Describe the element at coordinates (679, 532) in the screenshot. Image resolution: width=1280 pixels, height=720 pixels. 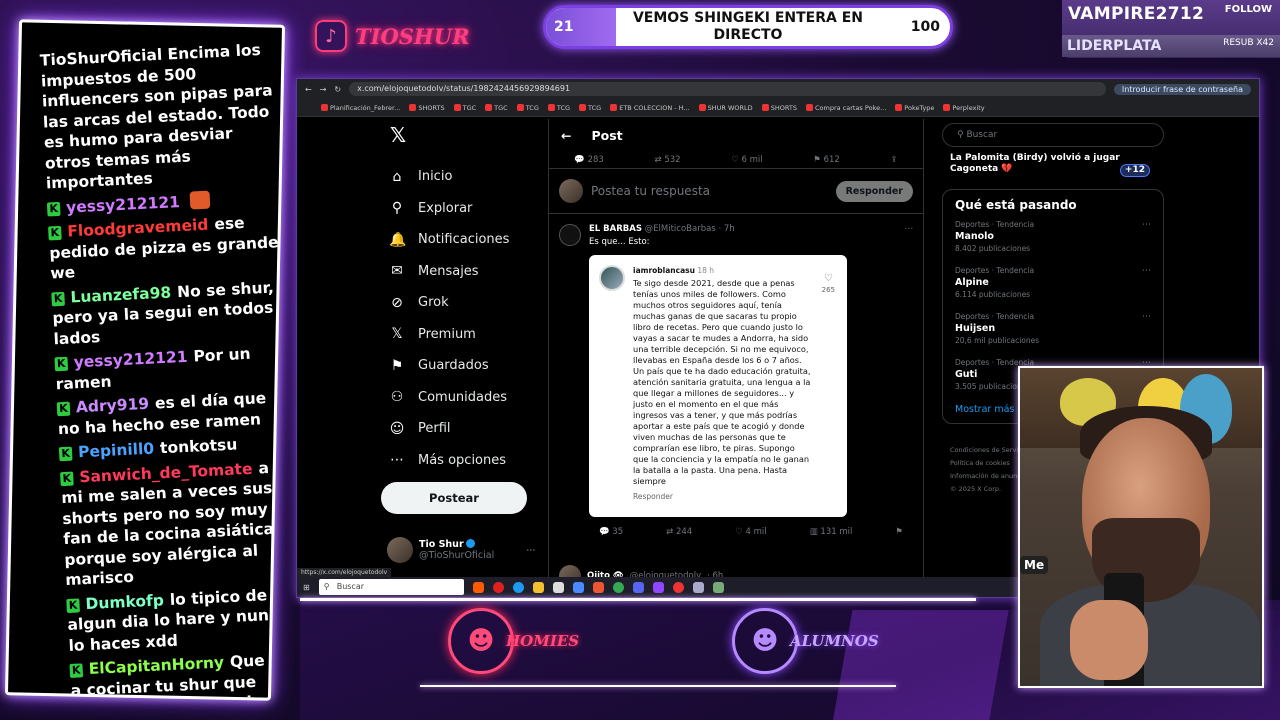
I see `repost-action: ⇄ 244` at that location.